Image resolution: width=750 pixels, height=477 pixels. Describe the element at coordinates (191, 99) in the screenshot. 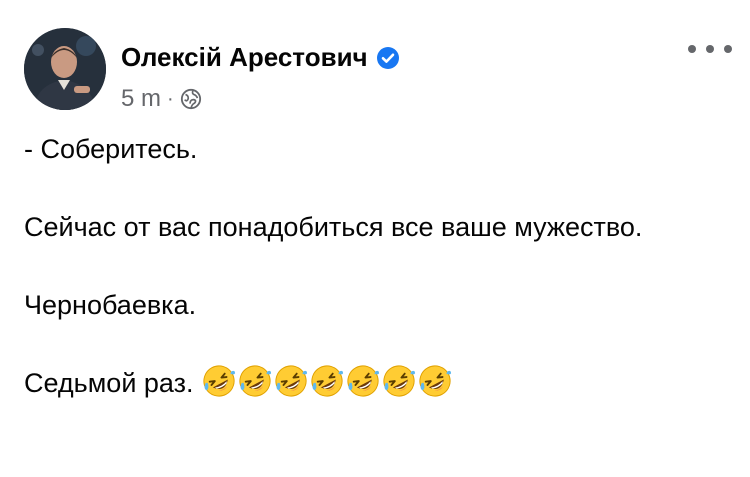

I see `globe-icon` at that location.